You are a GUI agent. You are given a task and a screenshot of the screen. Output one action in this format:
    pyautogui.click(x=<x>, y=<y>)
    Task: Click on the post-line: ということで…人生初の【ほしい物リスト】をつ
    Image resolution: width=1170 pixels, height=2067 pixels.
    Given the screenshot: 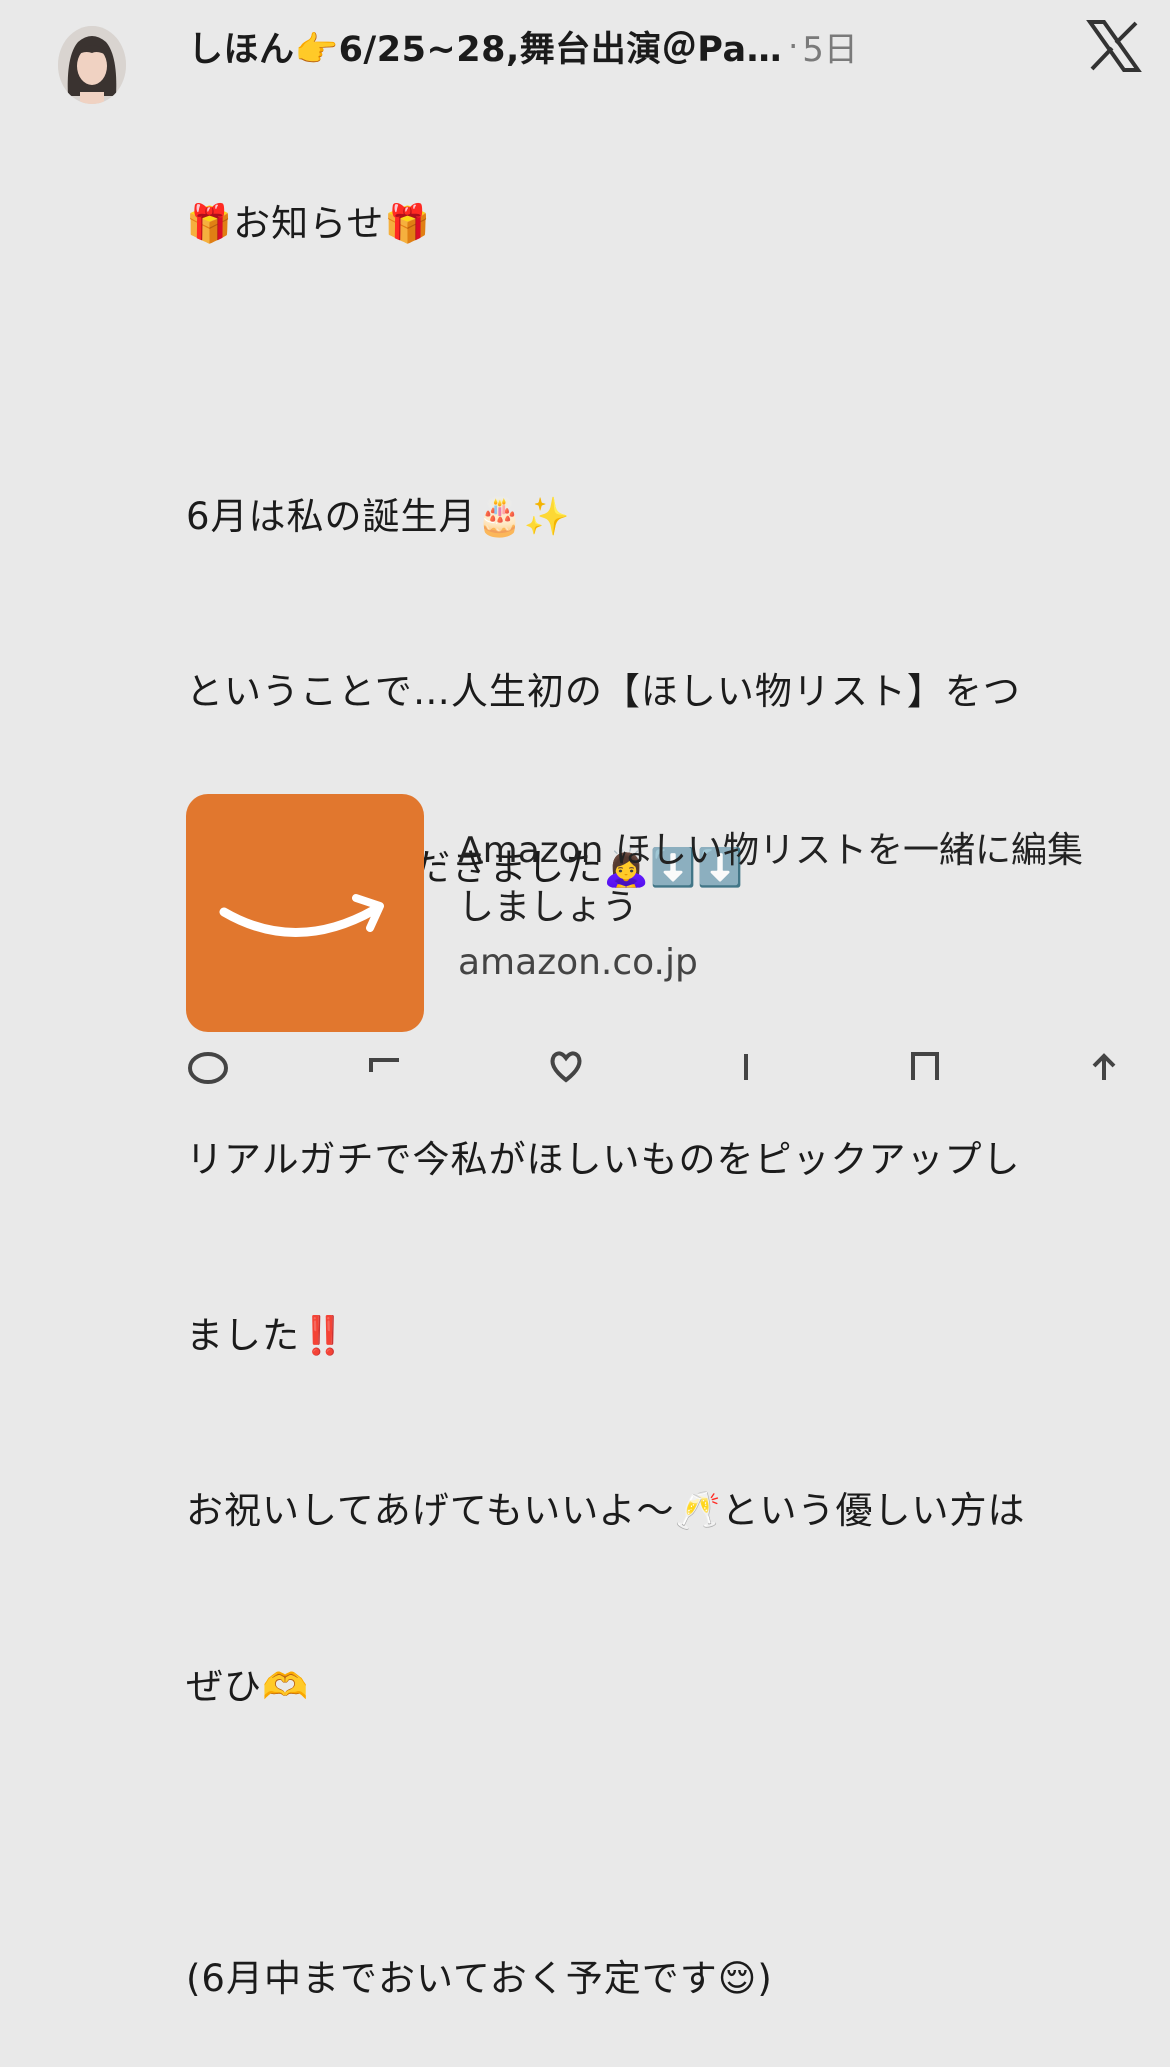 What is the action you would take?
    pyautogui.click(x=603, y=691)
    